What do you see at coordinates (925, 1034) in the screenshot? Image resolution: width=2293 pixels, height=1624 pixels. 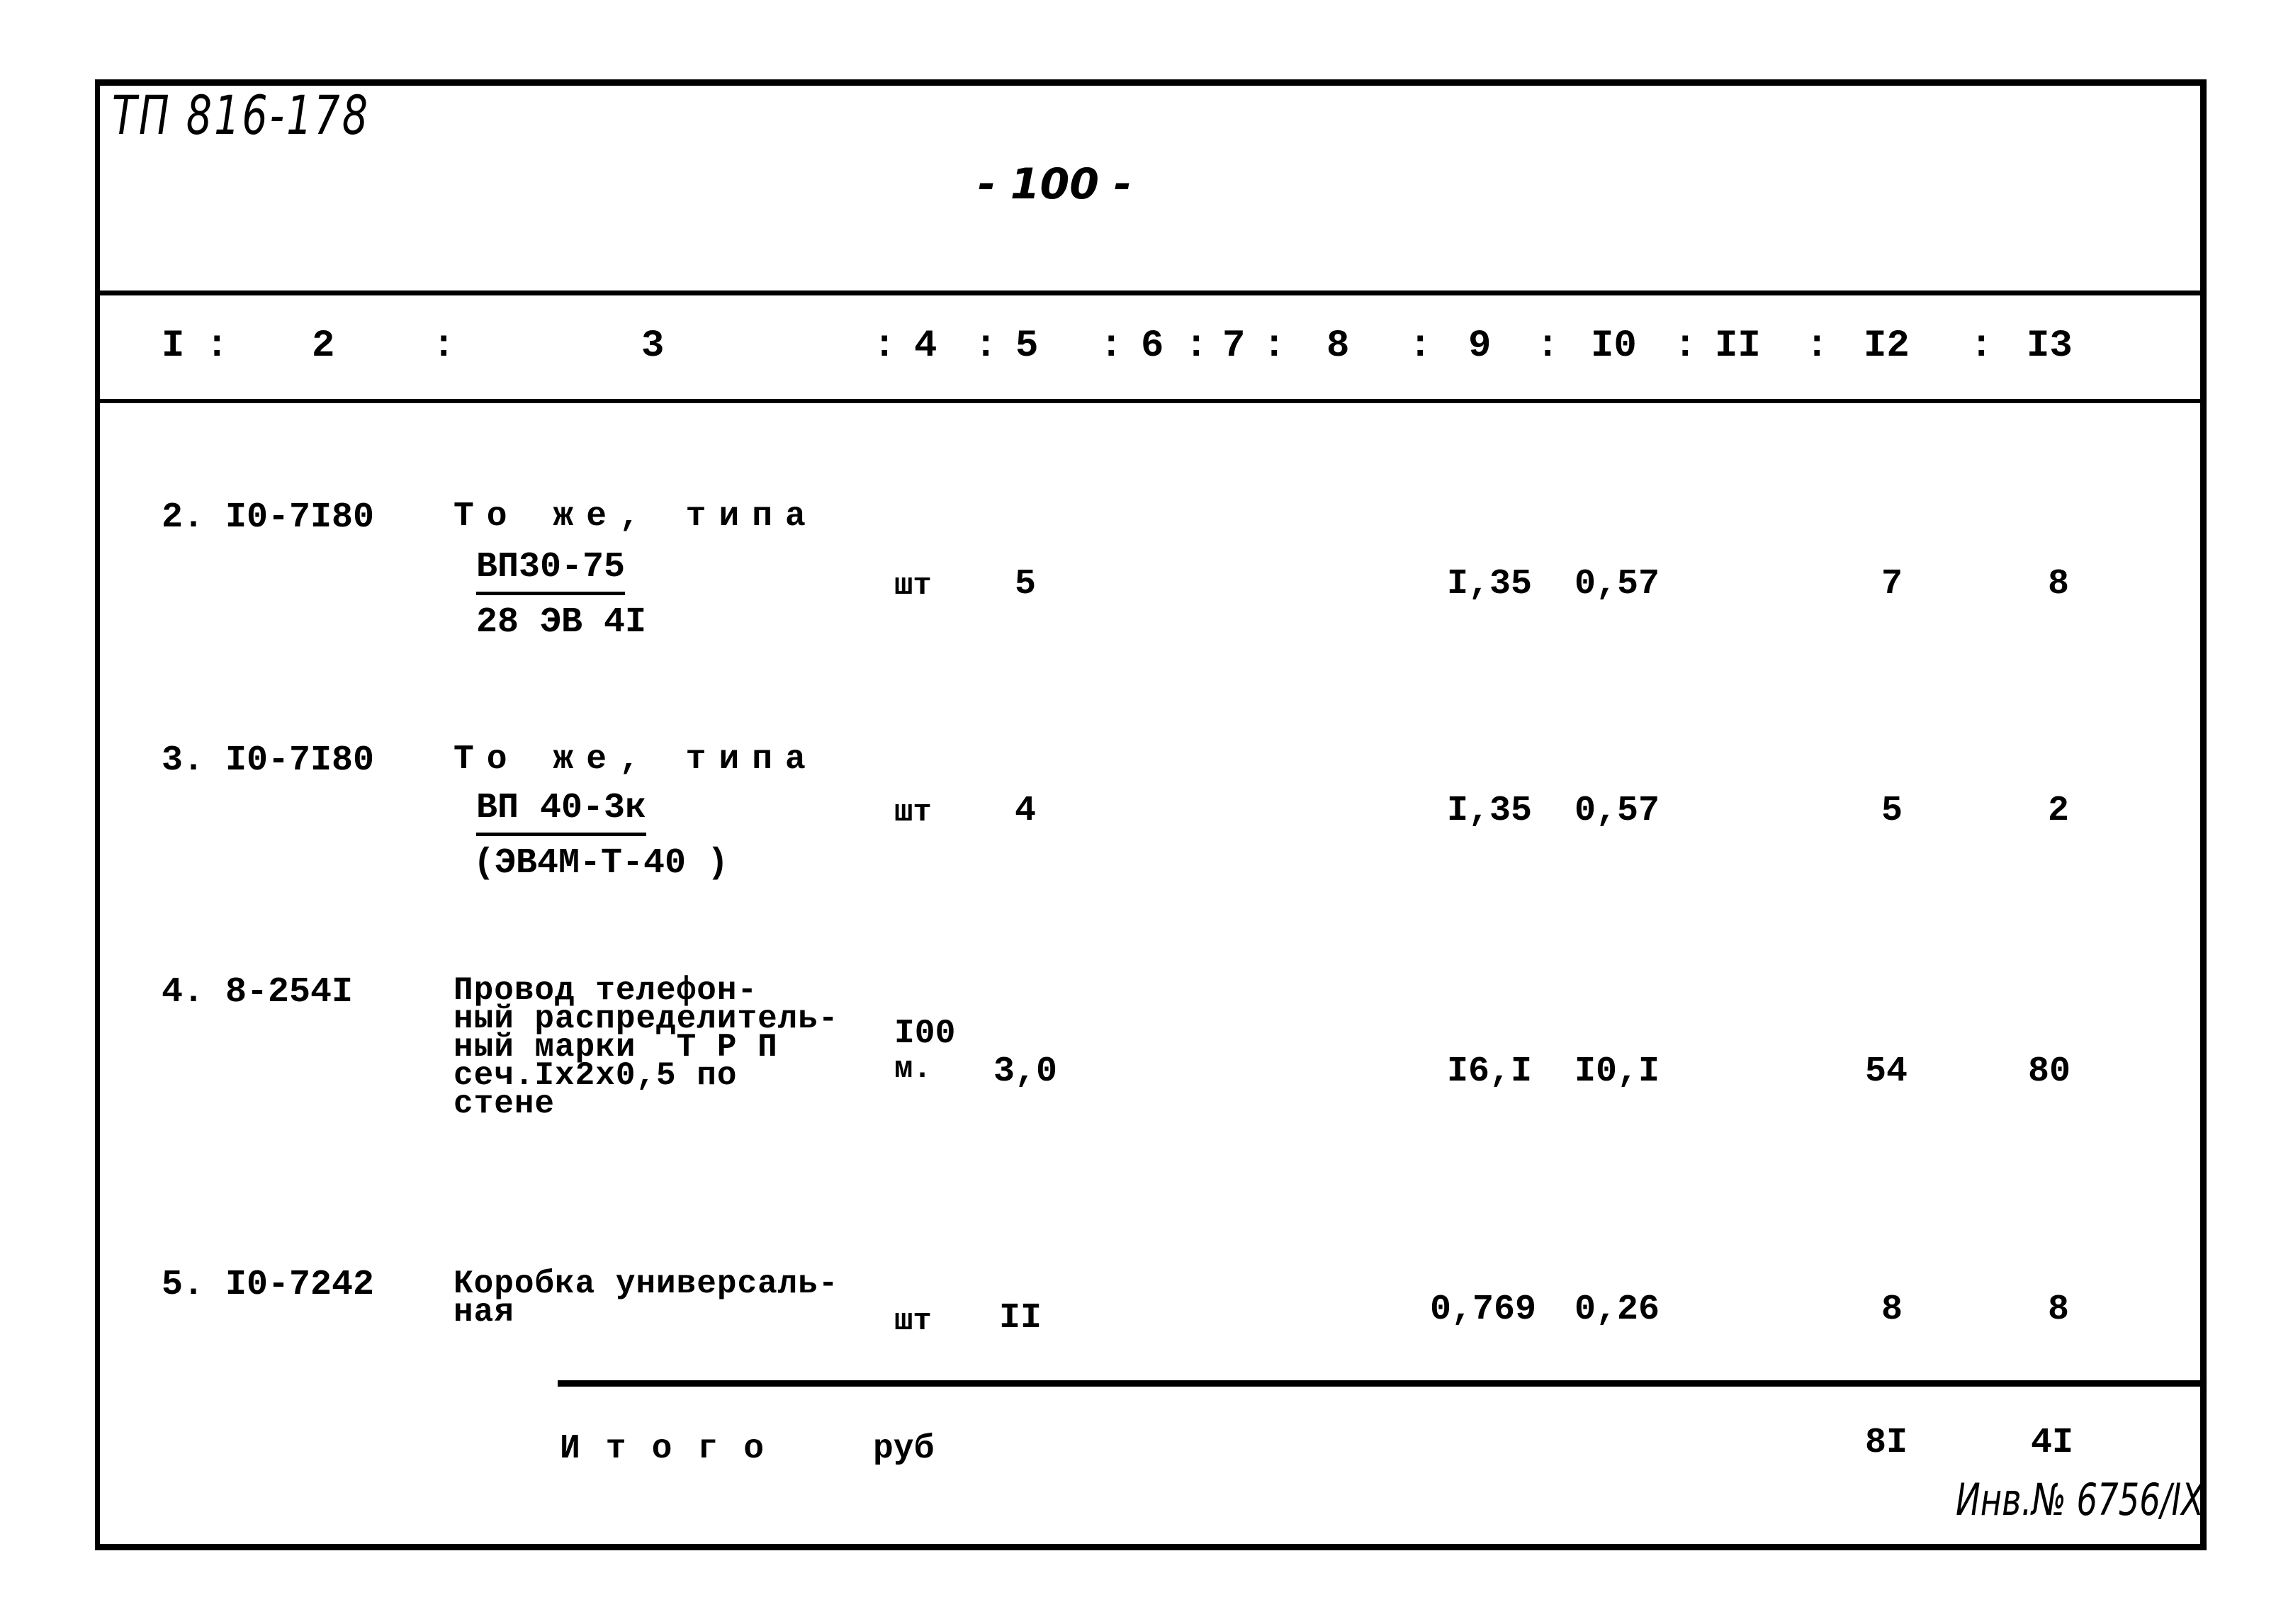 I see `unit-multiplier: I00` at bounding box center [925, 1034].